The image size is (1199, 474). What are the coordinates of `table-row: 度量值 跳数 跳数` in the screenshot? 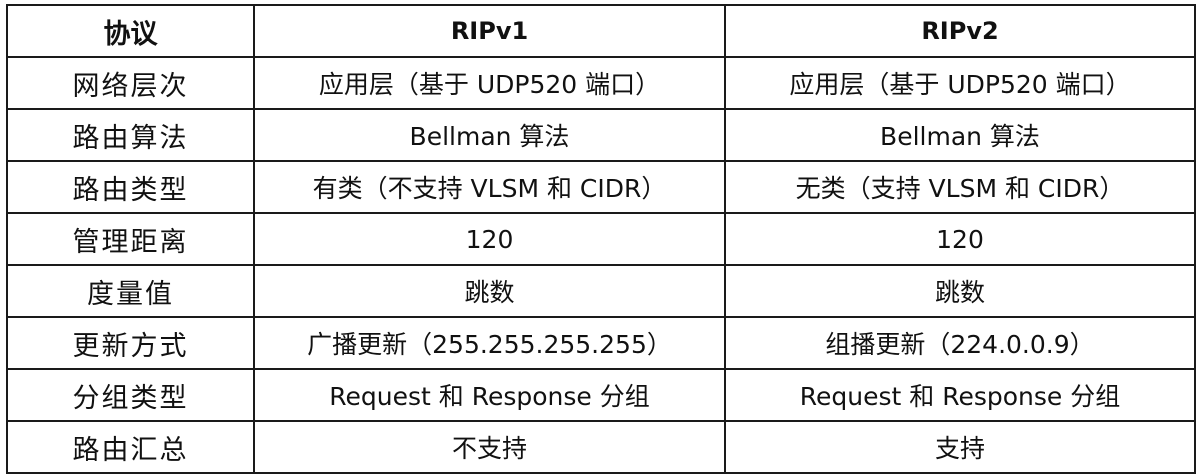 It's located at (601, 291).